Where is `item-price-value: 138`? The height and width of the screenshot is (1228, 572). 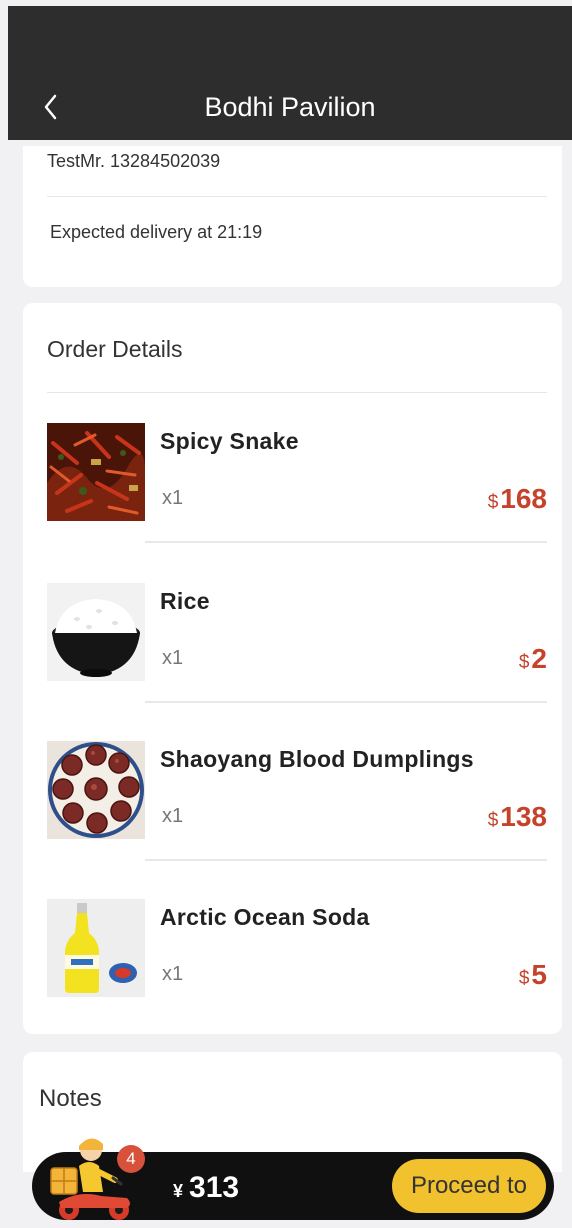 item-price-value: 138 is located at coordinates (523, 816).